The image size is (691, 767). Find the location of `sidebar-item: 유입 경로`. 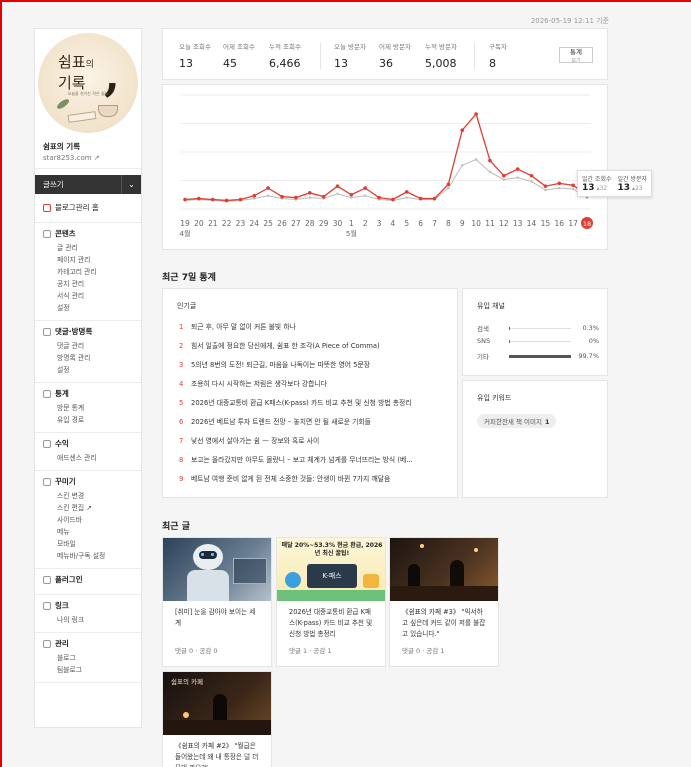

sidebar-item: 유입 경로 is located at coordinates (88, 420).